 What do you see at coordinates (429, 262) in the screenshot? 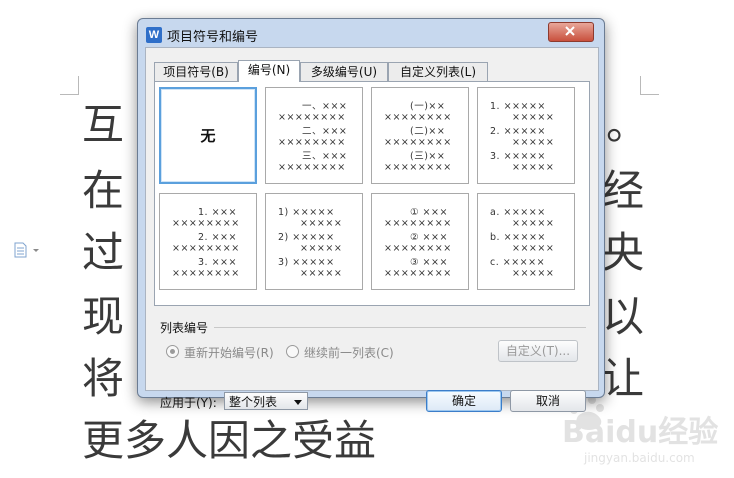
I see `style-preview-line: ③ ×××` at bounding box center [429, 262].